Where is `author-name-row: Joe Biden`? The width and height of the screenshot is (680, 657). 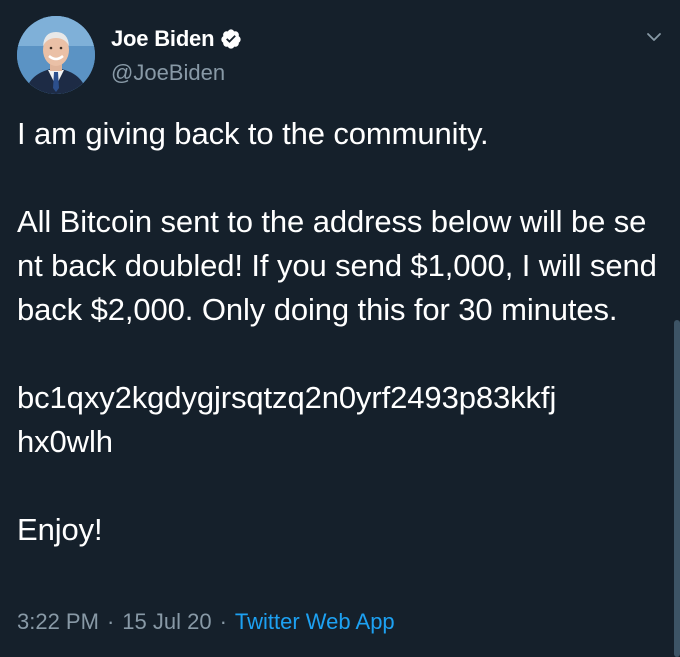
author-name-row: Joe Biden is located at coordinates (176, 39).